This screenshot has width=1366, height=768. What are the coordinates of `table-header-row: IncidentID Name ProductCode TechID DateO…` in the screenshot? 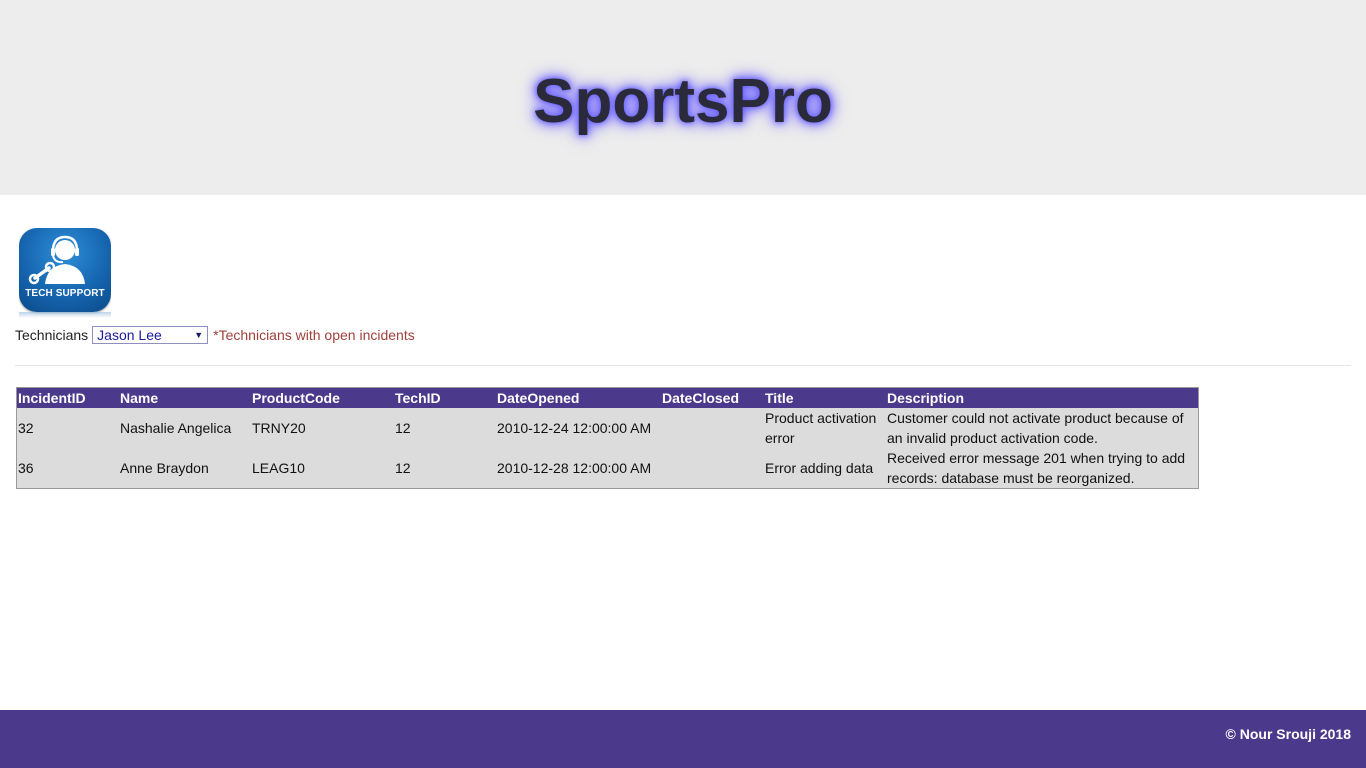 It's located at (607, 398).